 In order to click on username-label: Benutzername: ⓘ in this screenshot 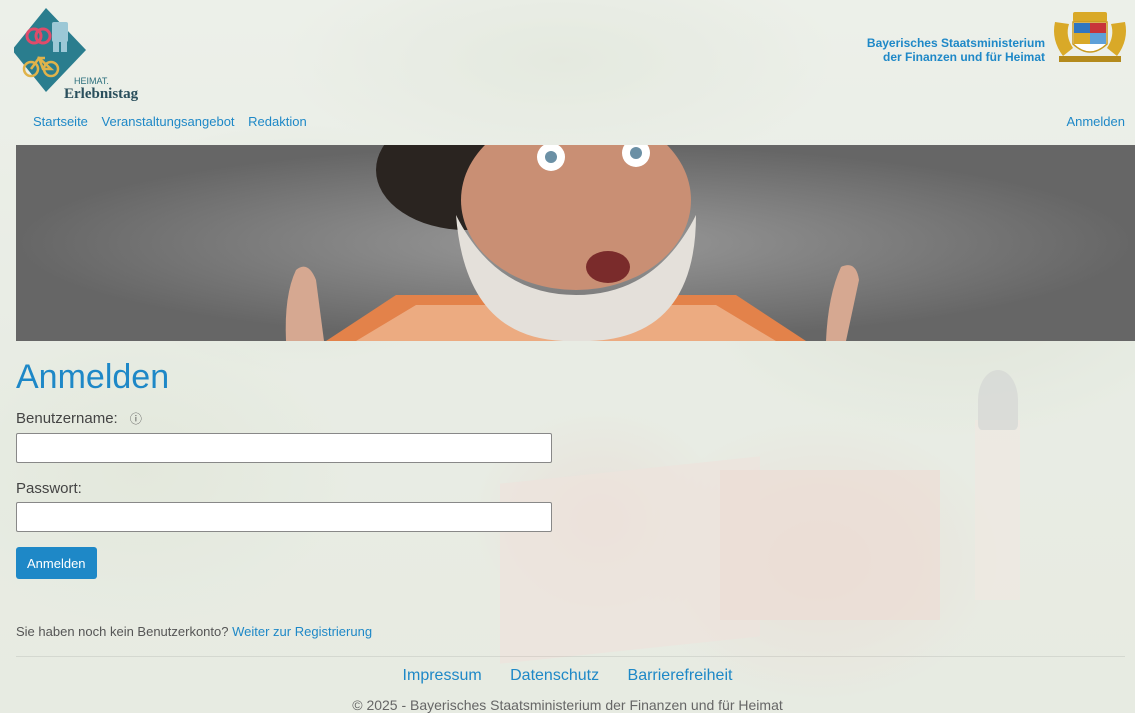, I will do `click(79, 418)`.